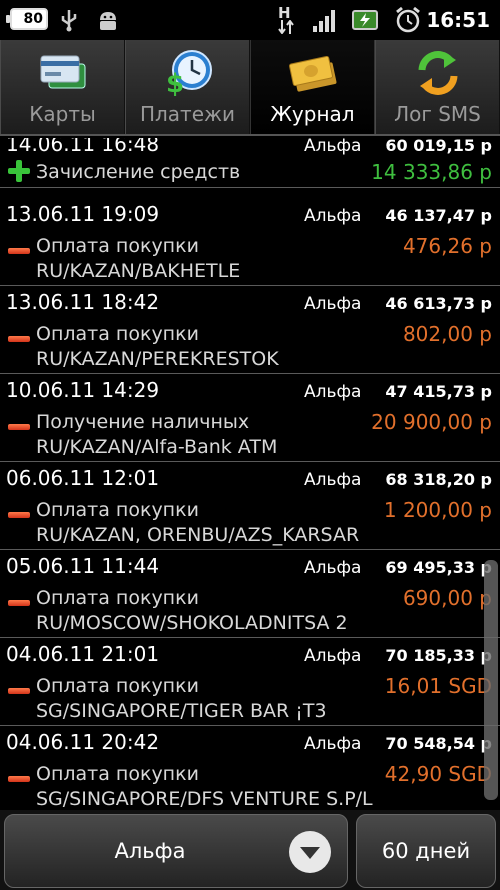  What do you see at coordinates (181, 698) in the screenshot?
I see `transaction-description: Оплата покупки SG/SINGAPORE/TIGER BAR ¡T3` at bounding box center [181, 698].